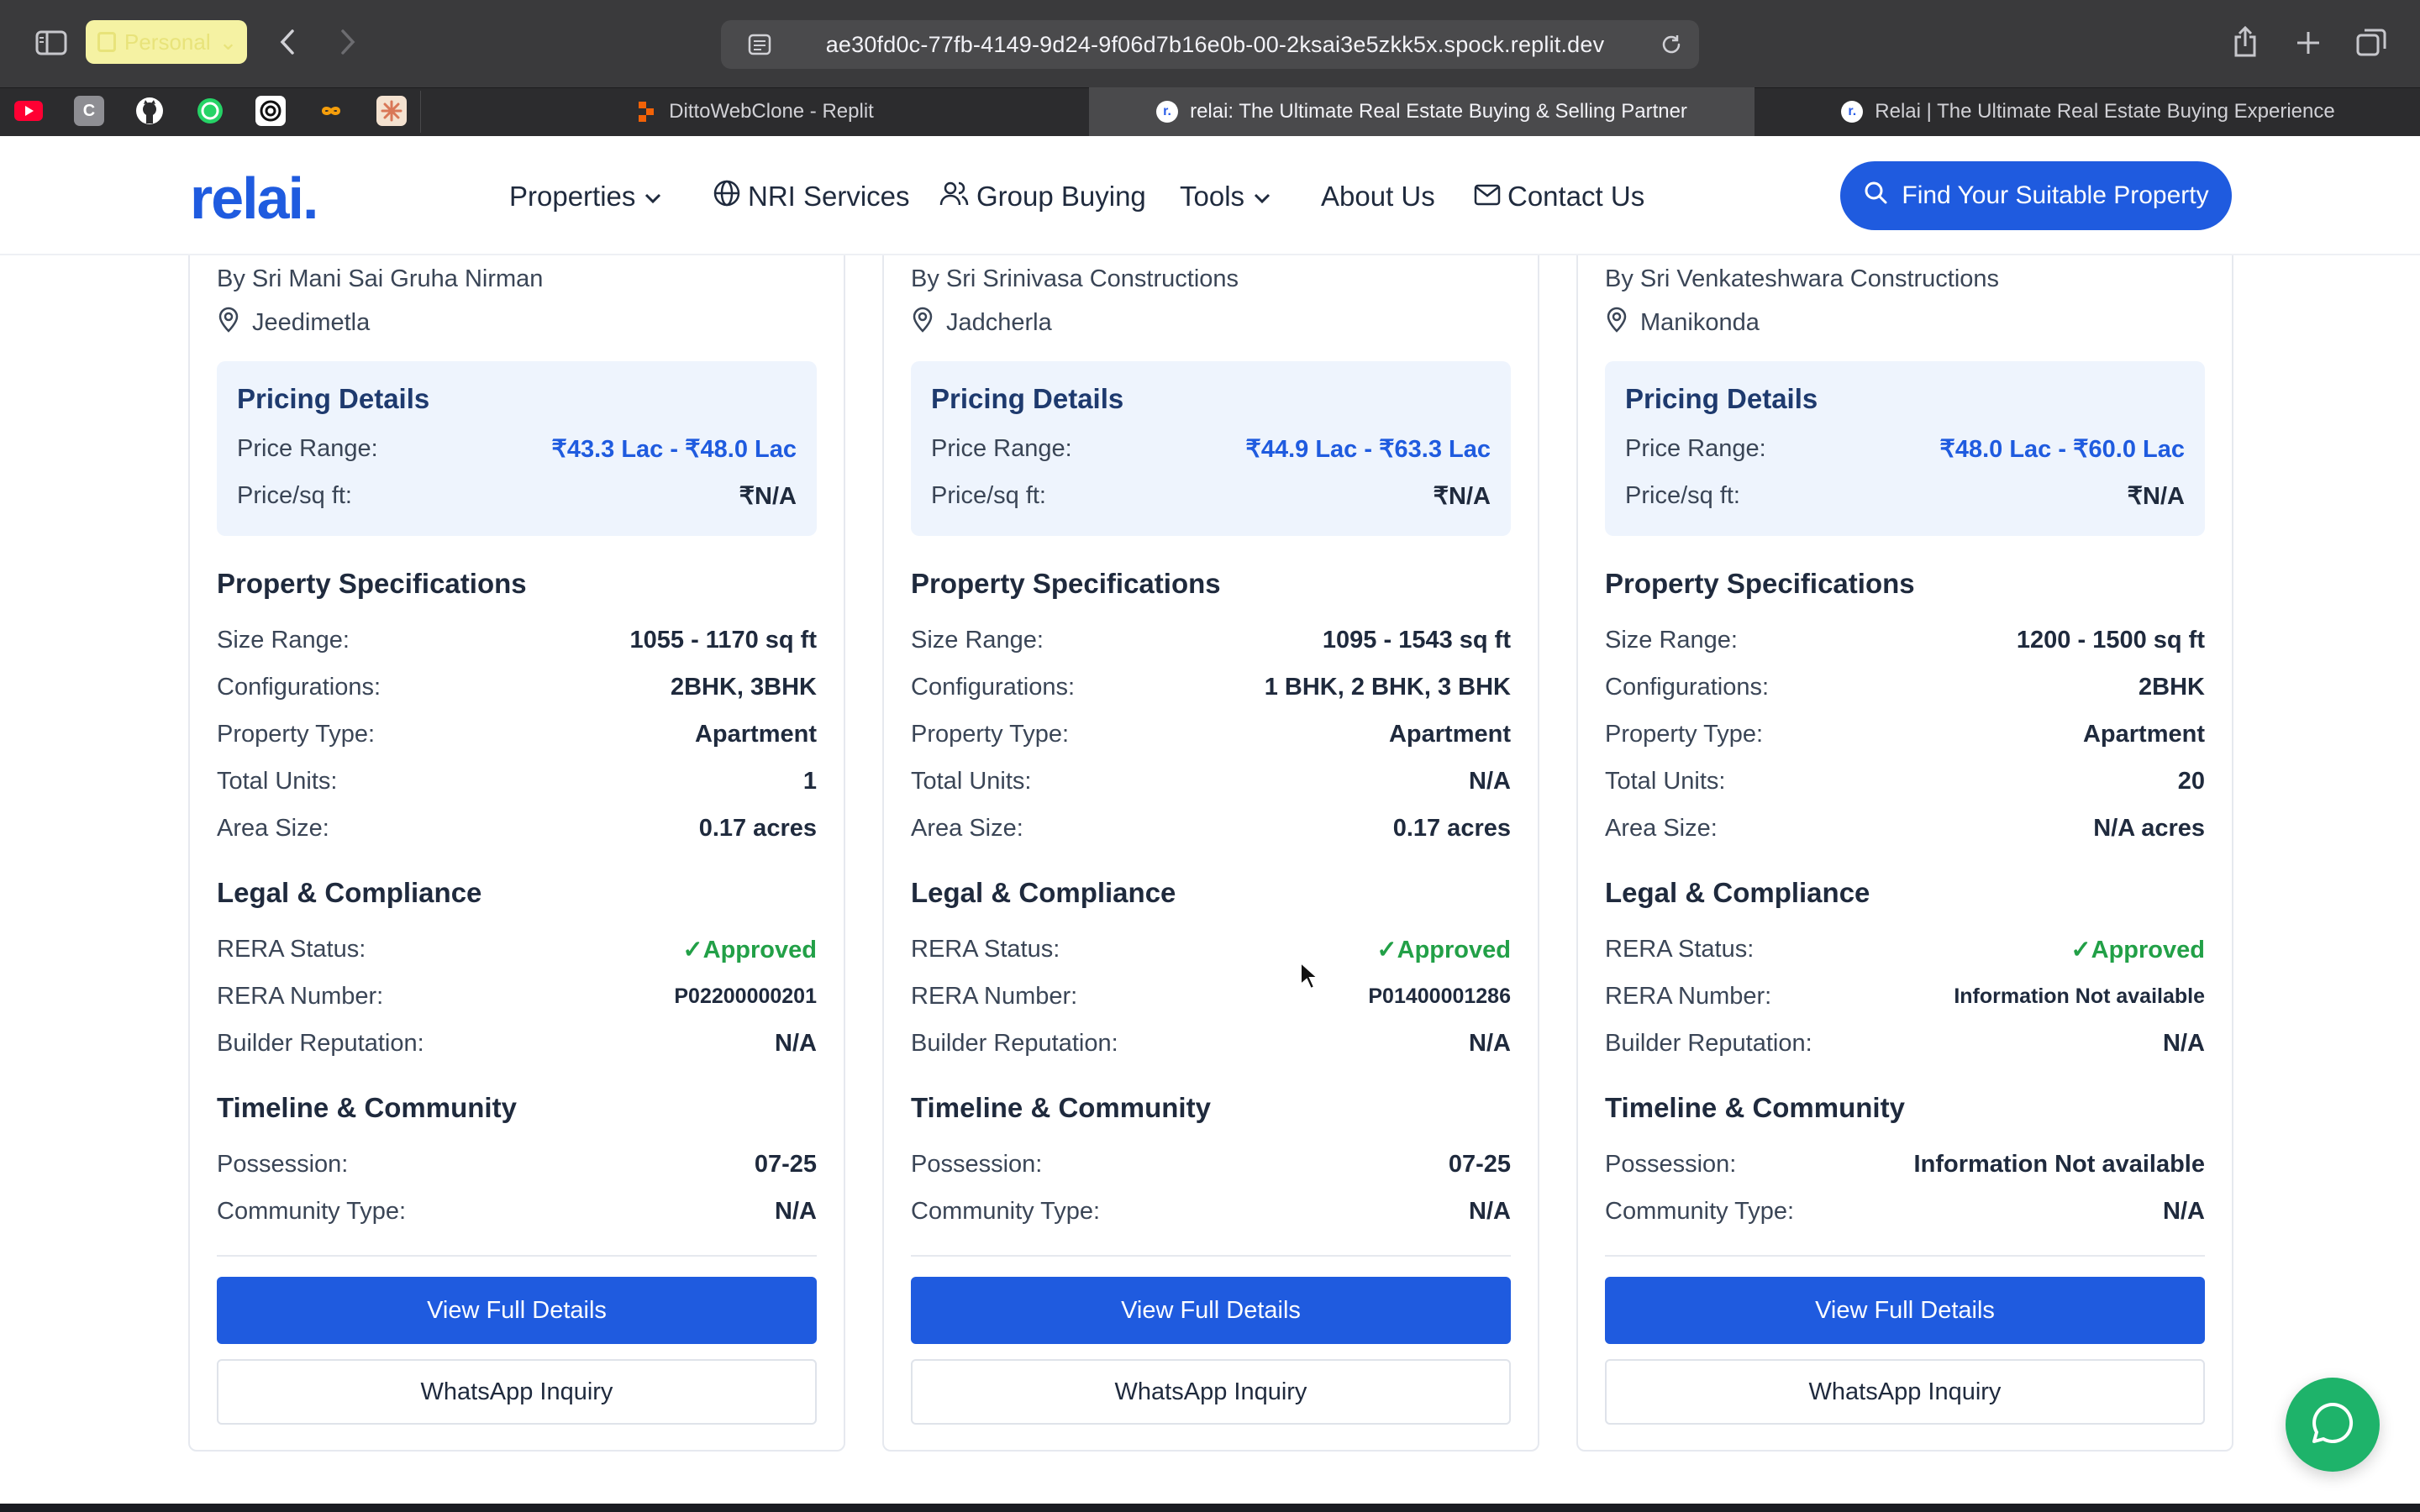  What do you see at coordinates (1671, 44) in the screenshot?
I see `reload-icon` at bounding box center [1671, 44].